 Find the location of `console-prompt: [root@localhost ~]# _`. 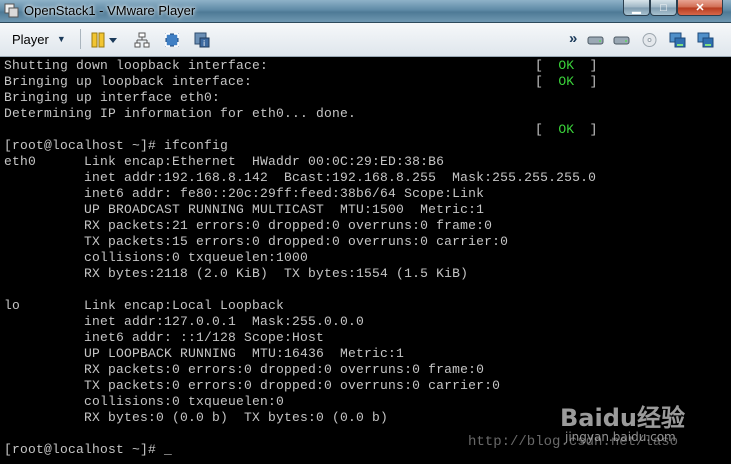

console-prompt: [root@localhost ~]# _ is located at coordinates (88, 449).